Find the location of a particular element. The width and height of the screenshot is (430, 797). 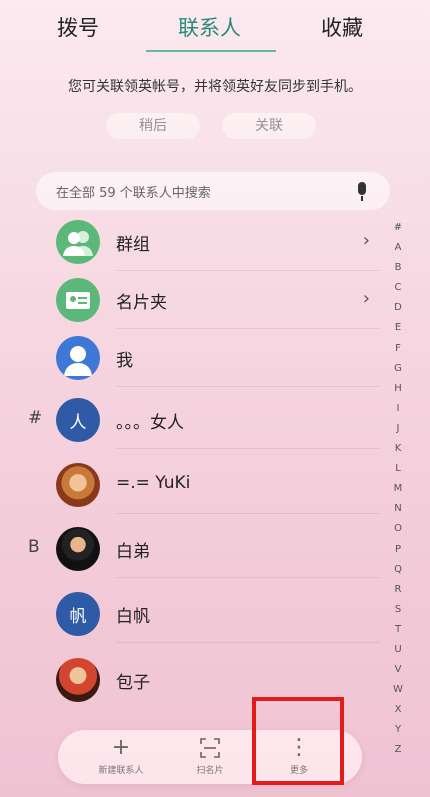

index-letter: W is located at coordinates (398, 694).